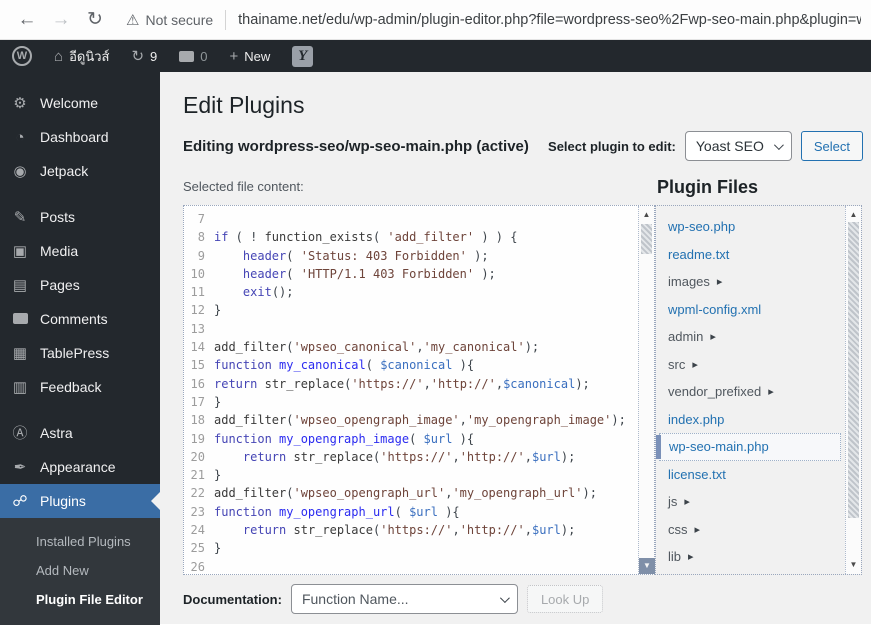 The height and width of the screenshot is (625, 871). I want to click on folder-css: css ▸, so click(750, 530).